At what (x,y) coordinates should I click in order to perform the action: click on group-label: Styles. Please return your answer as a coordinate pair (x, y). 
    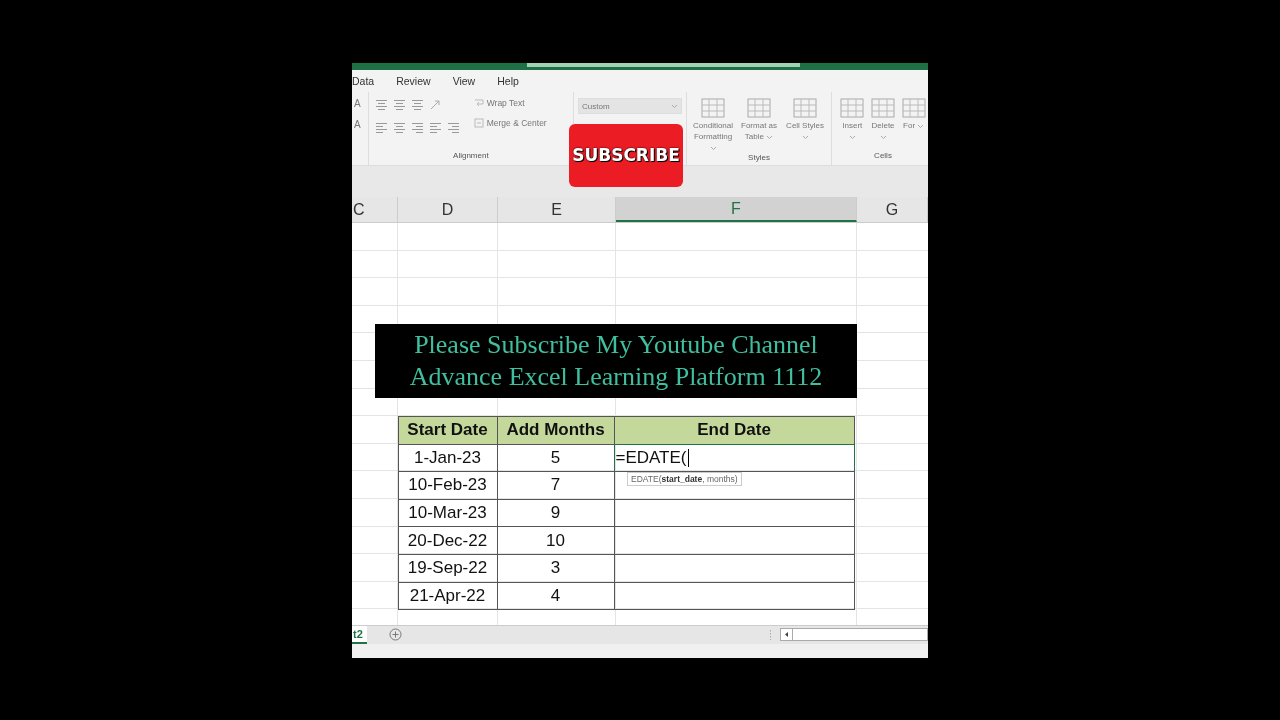
    Looking at the image, I should click on (759, 159).